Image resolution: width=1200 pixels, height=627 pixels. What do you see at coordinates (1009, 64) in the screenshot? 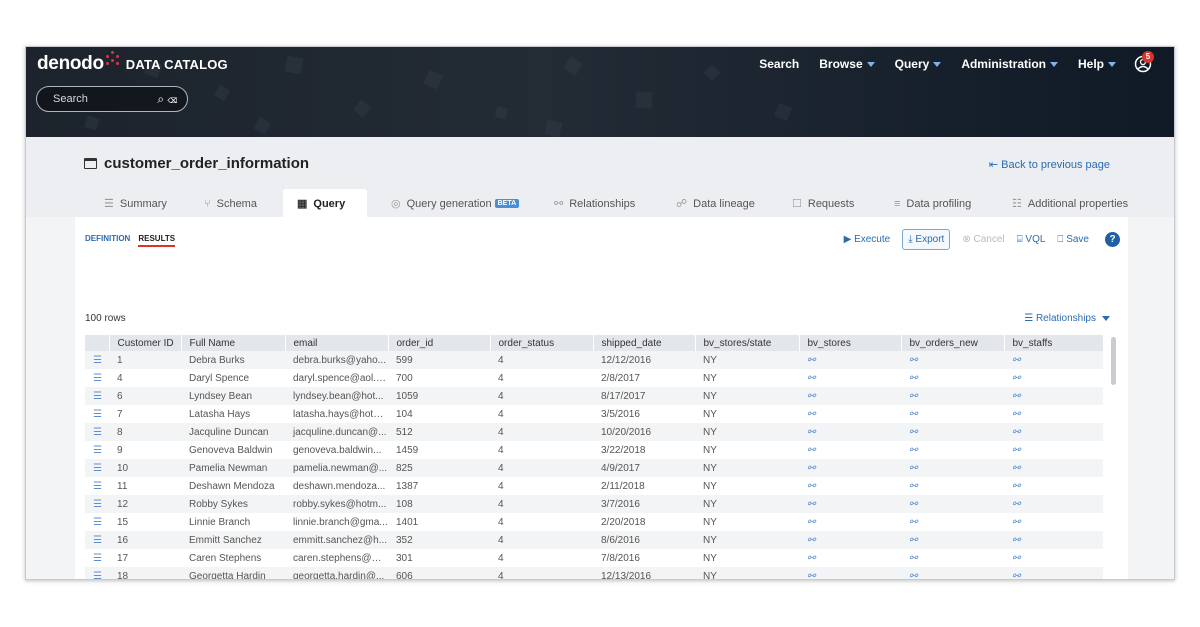
I see `nav-administration: Administration` at bounding box center [1009, 64].